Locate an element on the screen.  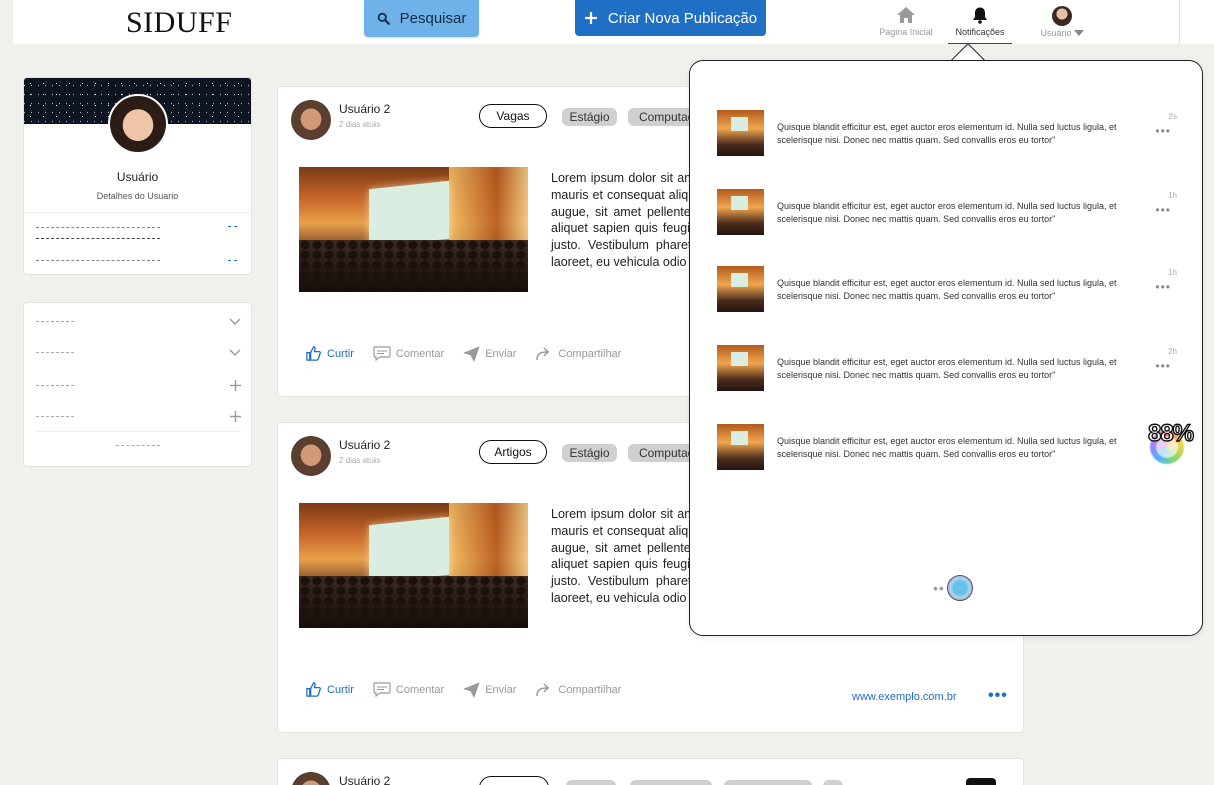
progress-indicator: 88% is located at coordinates (1174, 442).